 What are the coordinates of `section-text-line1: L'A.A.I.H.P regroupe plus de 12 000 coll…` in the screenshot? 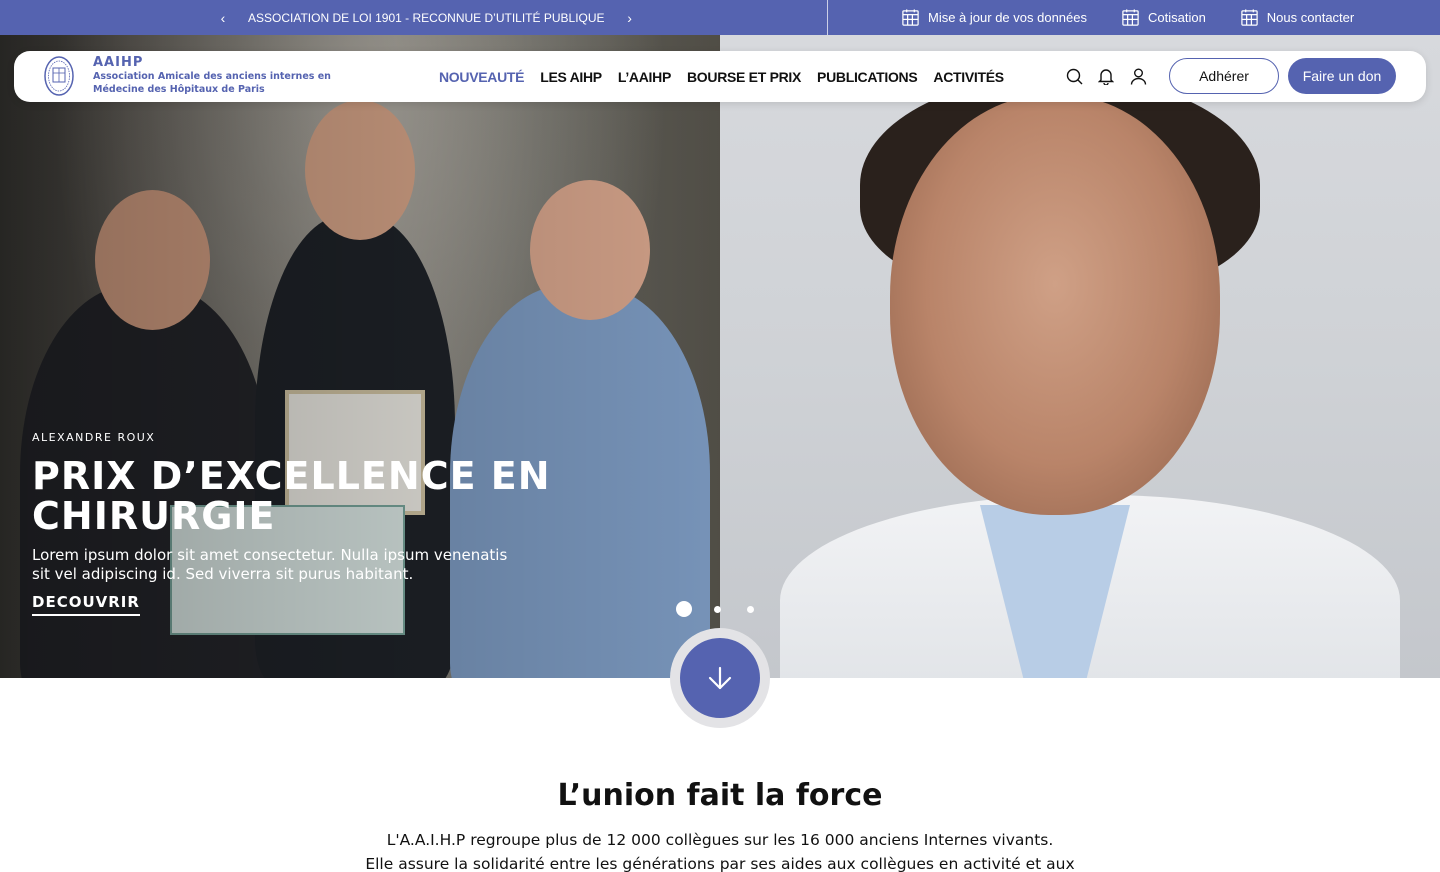 It's located at (720, 840).